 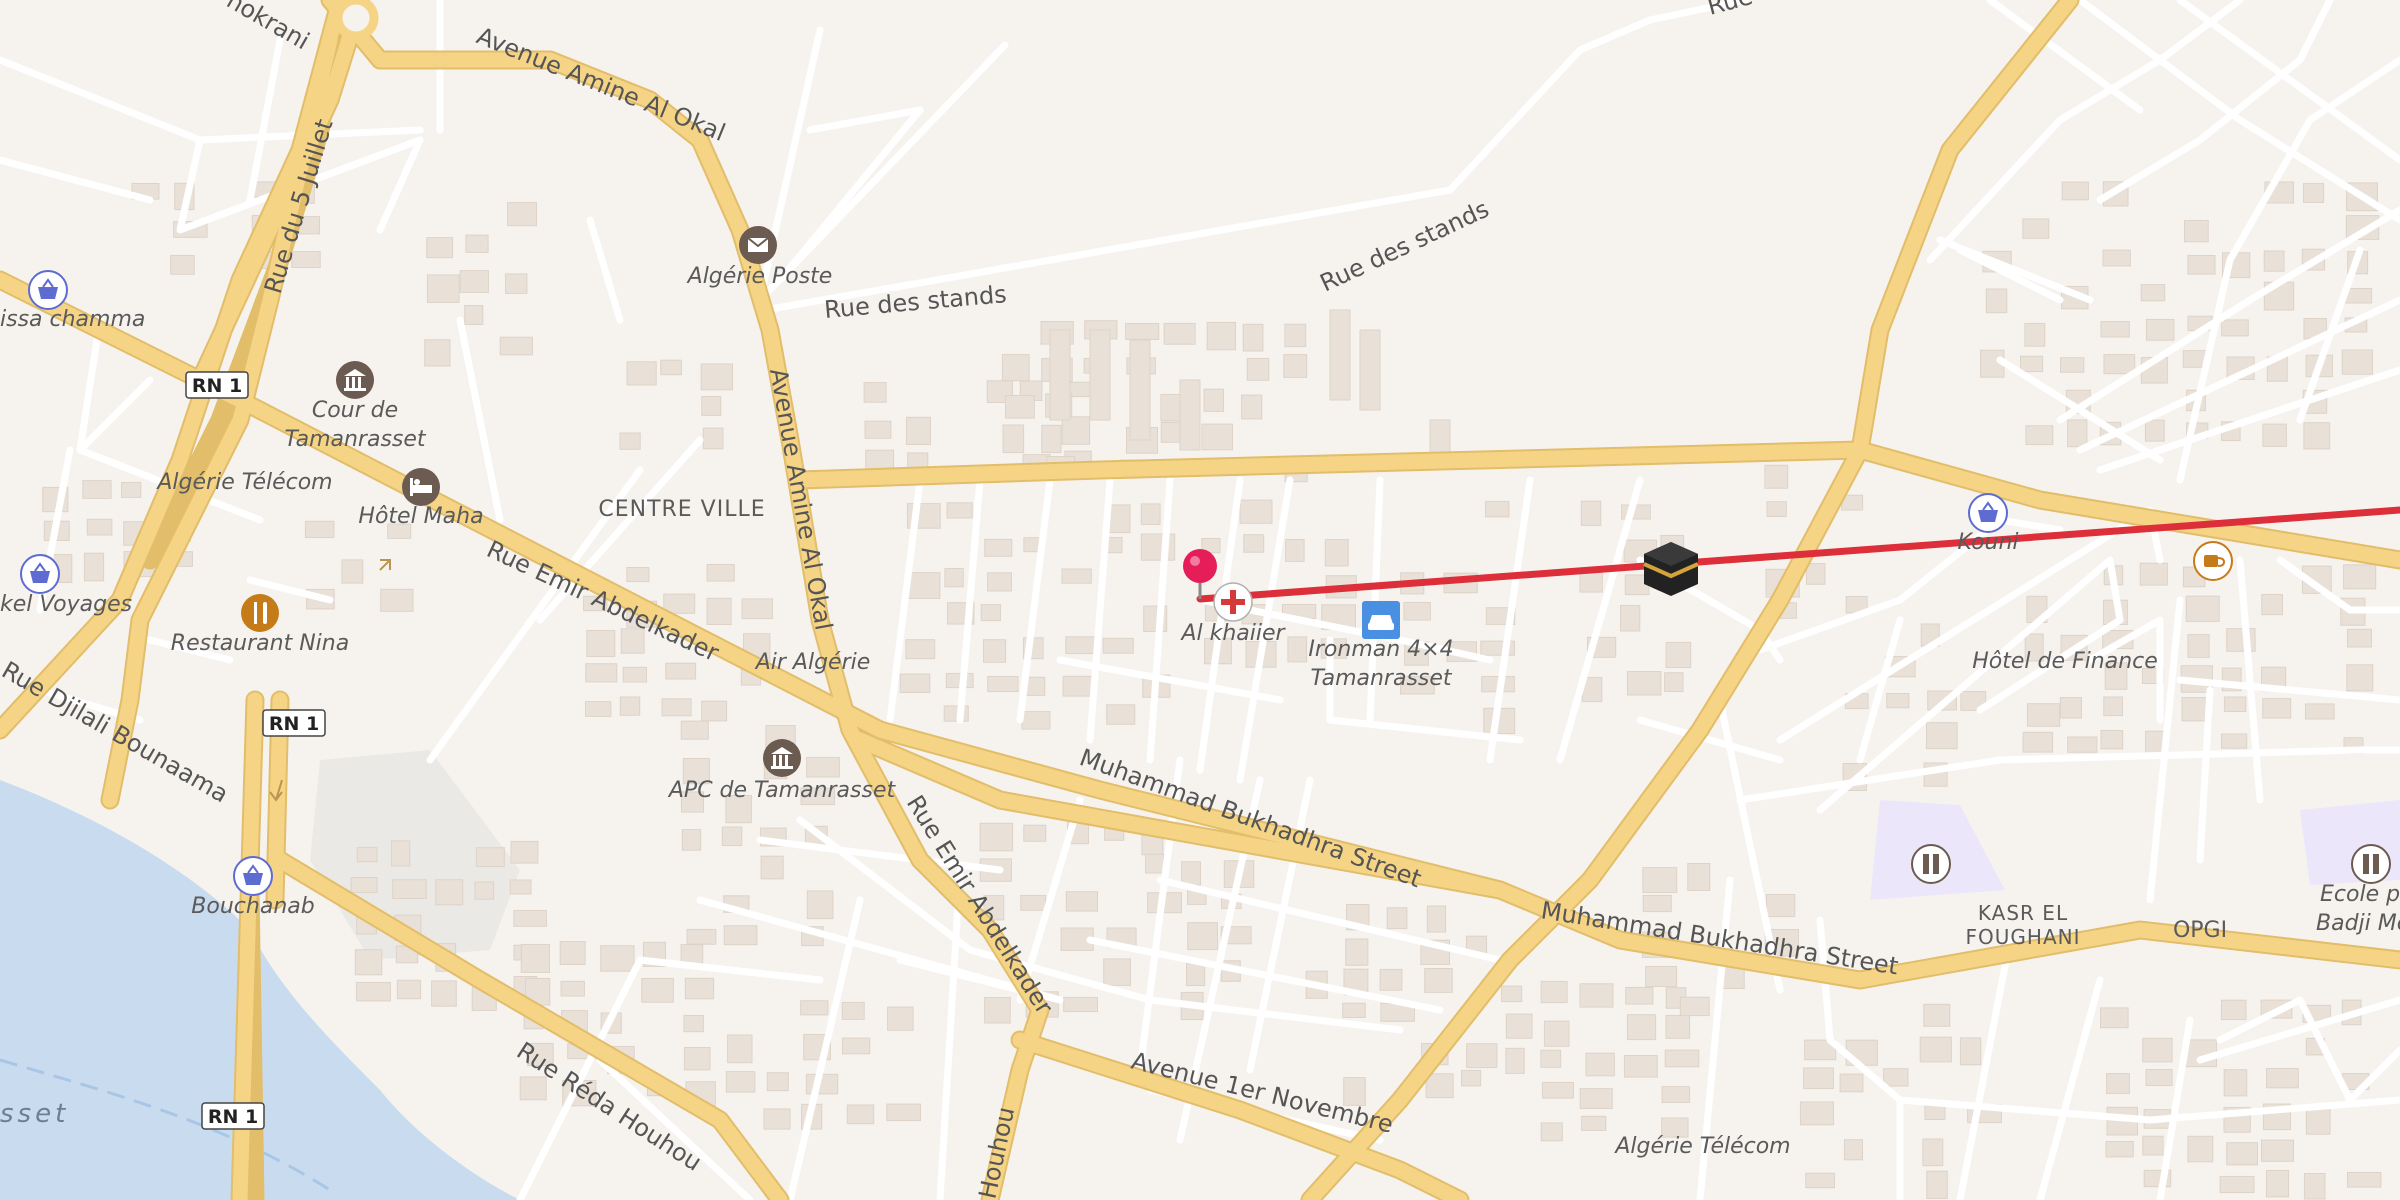 I want to click on bed-icon, so click(x=421, y=487).